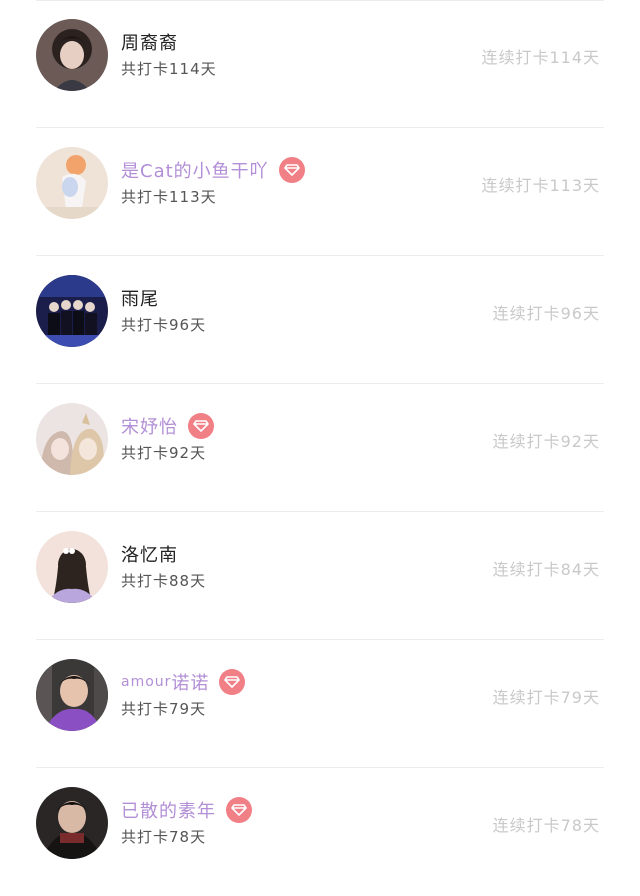  What do you see at coordinates (546, 569) in the screenshot?
I see `streak-check-ins: 连续打卡84天` at bounding box center [546, 569].